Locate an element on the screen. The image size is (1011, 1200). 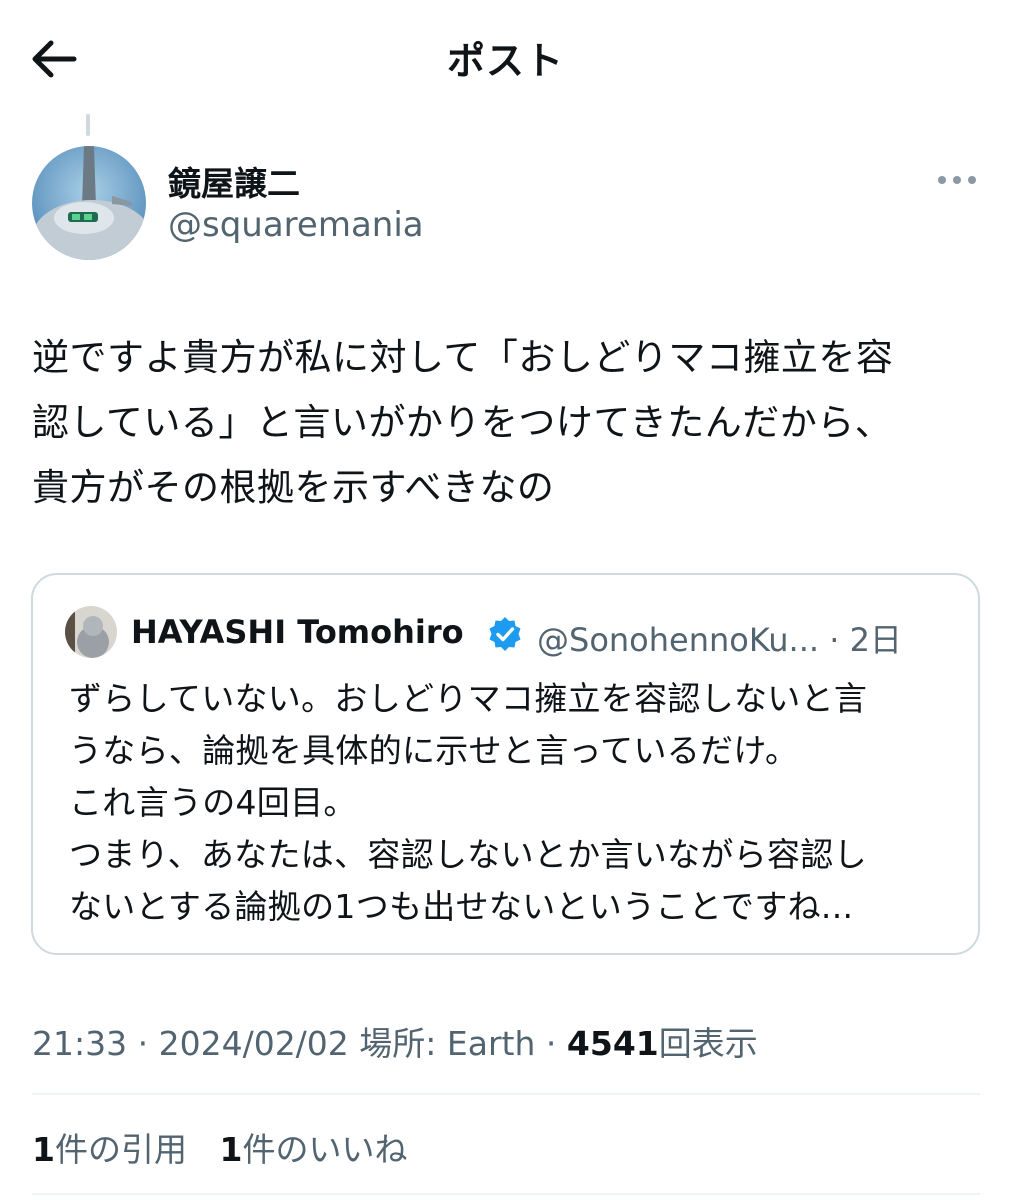
quoted-author-avatar is located at coordinates (91, 632).